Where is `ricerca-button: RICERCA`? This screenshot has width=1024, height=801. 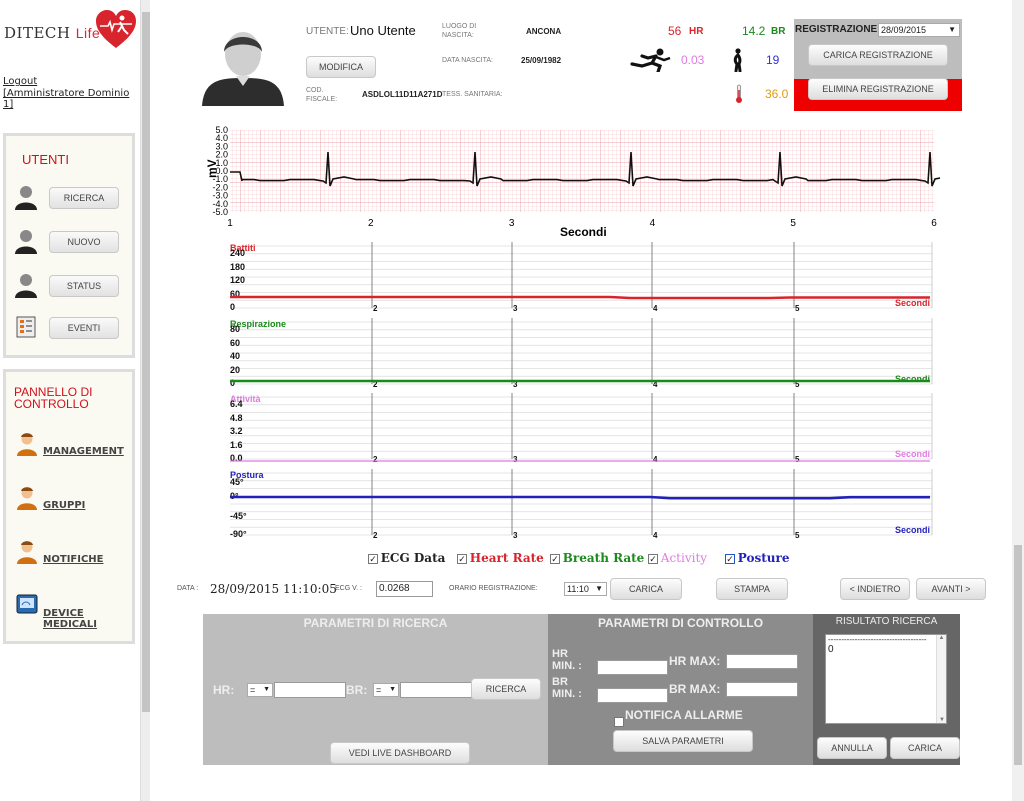 ricerca-button: RICERCA is located at coordinates (84, 198).